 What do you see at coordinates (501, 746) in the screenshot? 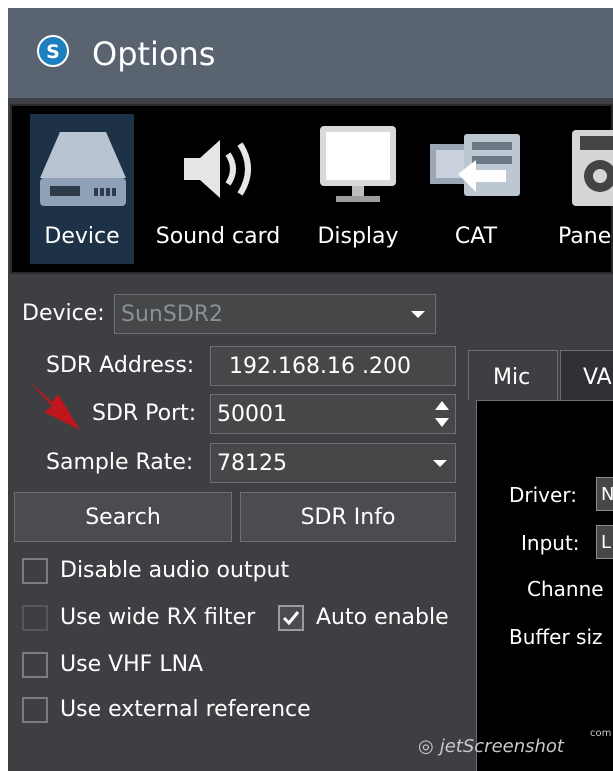
I see `watermark-text: jetScreenshot` at bounding box center [501, 746].